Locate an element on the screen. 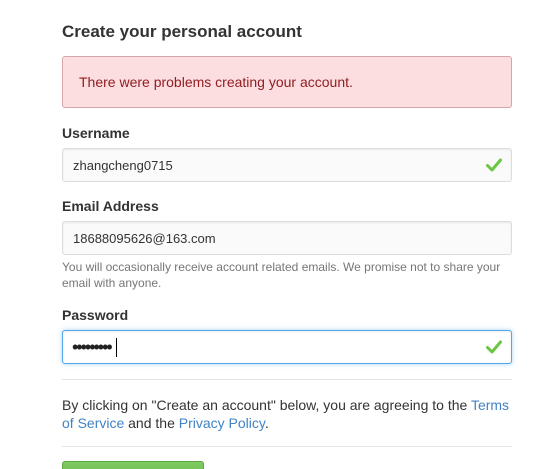  terms-suffix: . is located at coordinates (266, 423).